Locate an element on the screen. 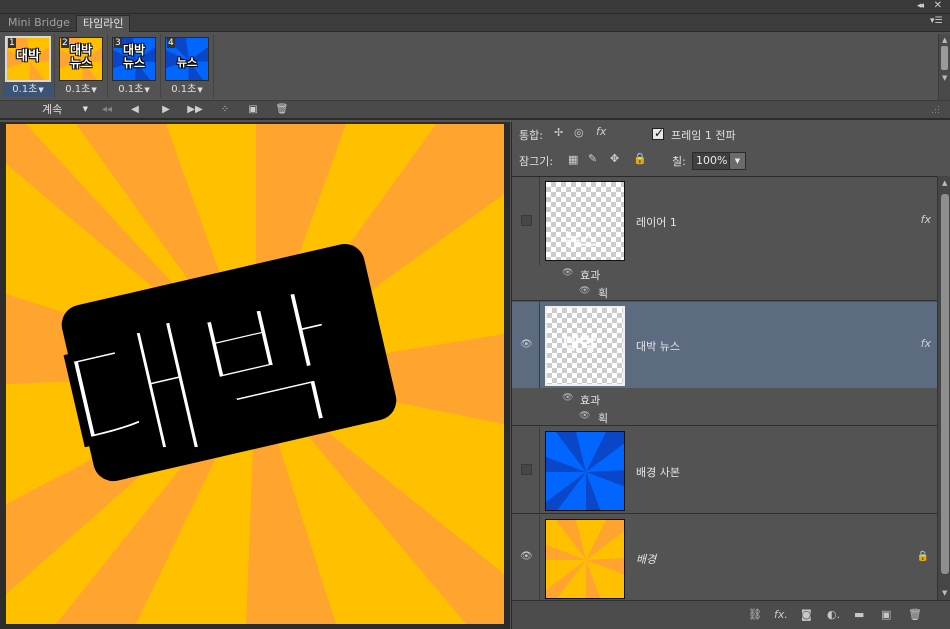 This screenshot has width=950, height=629. adjustment-layer-icon: ◐. is located at coordinates (833, 615).